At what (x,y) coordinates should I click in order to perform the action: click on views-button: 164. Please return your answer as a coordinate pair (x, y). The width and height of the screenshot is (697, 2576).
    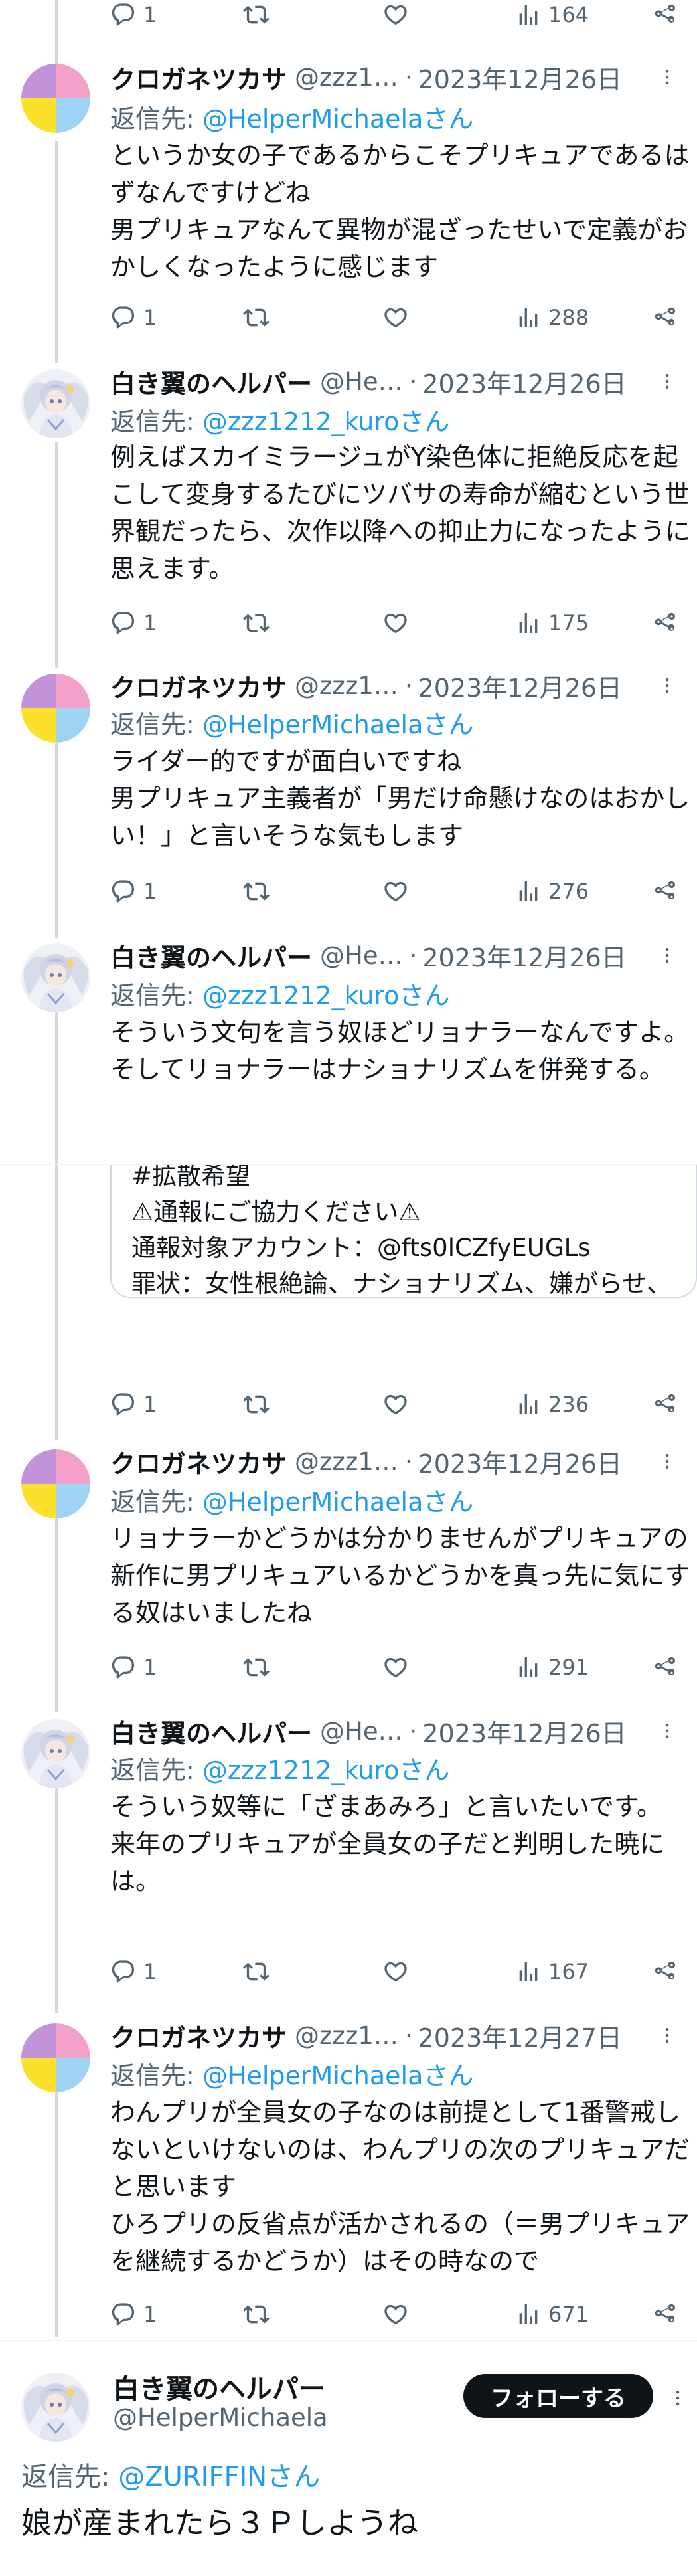
    Looking at the image, I should click on (552, 14).